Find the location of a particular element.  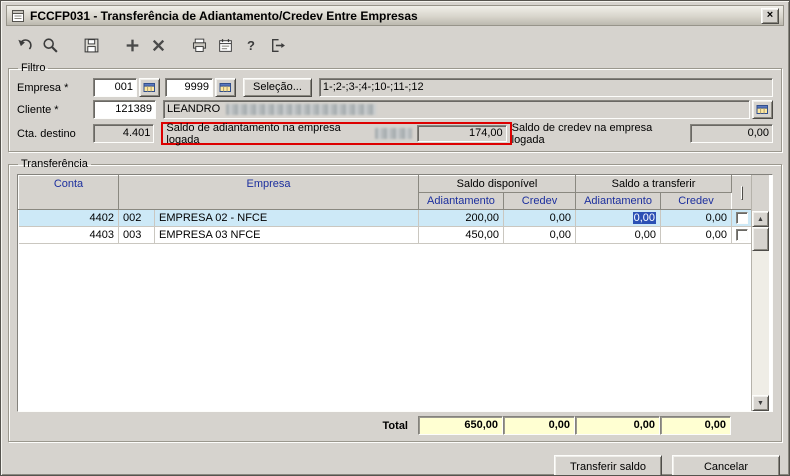

toolbar: ? is located at coordinates (395, 45).